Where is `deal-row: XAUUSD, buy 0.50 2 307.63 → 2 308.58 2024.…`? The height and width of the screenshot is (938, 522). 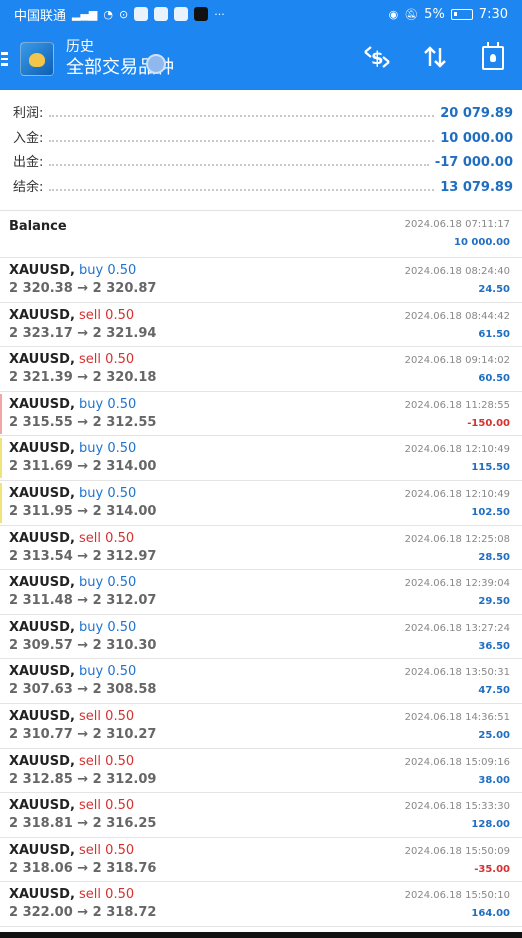 deal-row: XAUUSD, buy 0.50 2 307.63 → 2 308.58 2024.… is located at coordinates (261, 681).